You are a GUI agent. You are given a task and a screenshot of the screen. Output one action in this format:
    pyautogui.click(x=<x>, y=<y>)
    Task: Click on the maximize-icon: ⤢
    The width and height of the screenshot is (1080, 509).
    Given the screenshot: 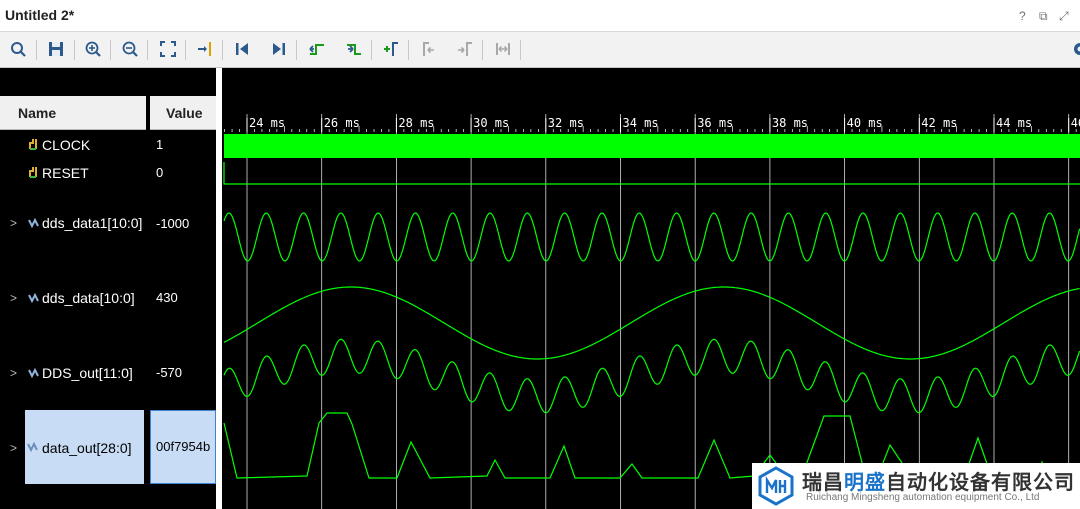 What is the action you would take?
    pyautogui.click(x=1064, y=16)
    